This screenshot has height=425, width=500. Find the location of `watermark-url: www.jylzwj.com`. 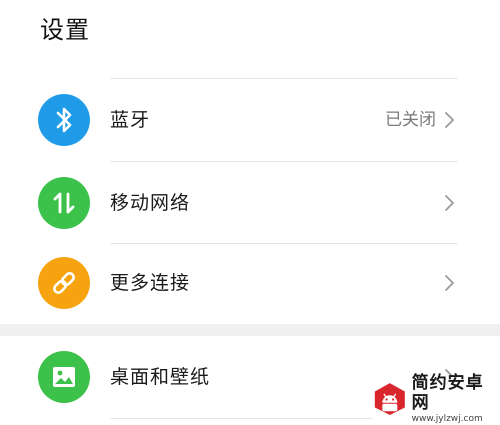

watermark-url: www.jylzwj.com is located at coordinates (447, 419).